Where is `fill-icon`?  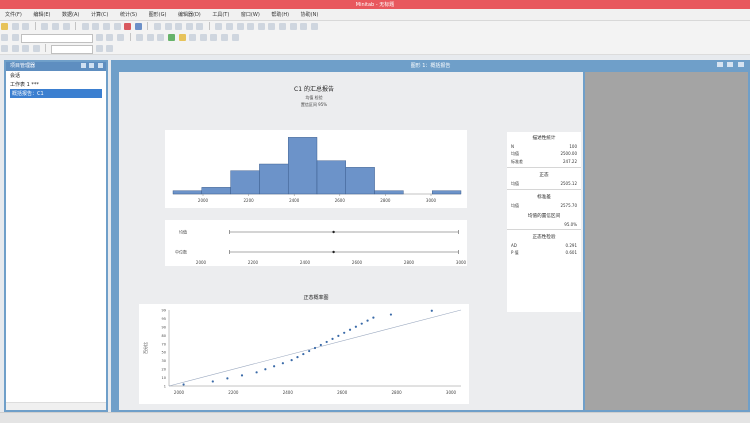 fill-icon is located at coordinates (171, 37).